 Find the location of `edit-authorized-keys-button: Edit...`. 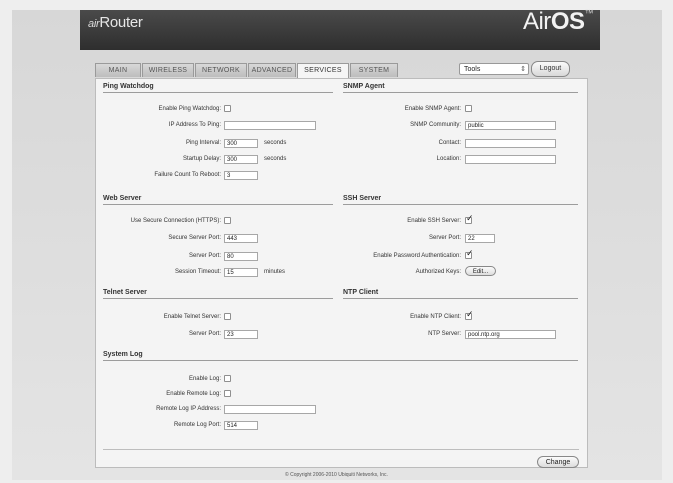

edit-authorized-keys-button: Edit... is located at coordinates (480, 271).